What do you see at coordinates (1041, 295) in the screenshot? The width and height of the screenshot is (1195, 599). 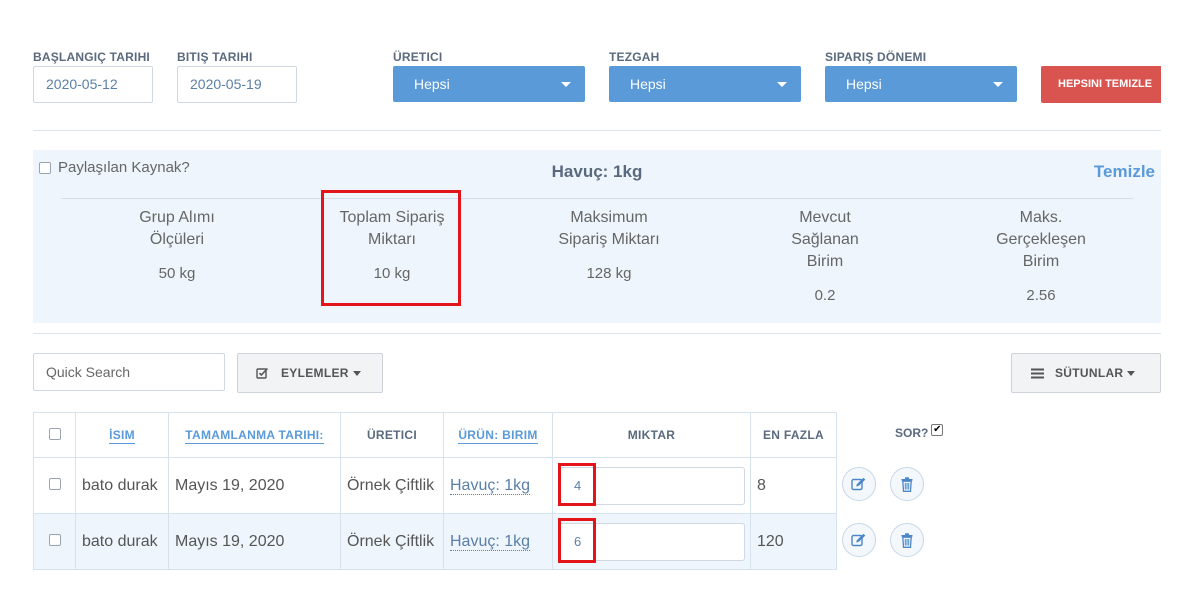 I see `metric-value: 2.56` at bounding box center [1041, 295].